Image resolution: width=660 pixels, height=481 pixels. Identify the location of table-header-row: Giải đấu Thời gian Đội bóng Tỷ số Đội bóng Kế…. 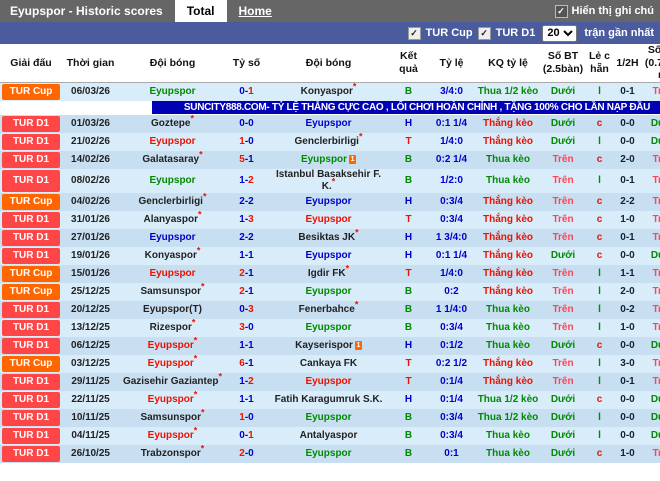
(330, 63).